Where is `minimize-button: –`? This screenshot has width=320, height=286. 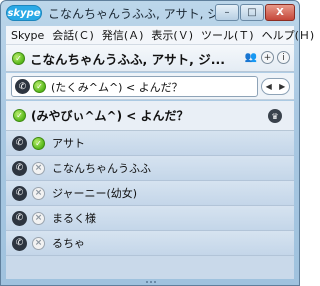
minimize-button: – is located at coordinates (227, 12).